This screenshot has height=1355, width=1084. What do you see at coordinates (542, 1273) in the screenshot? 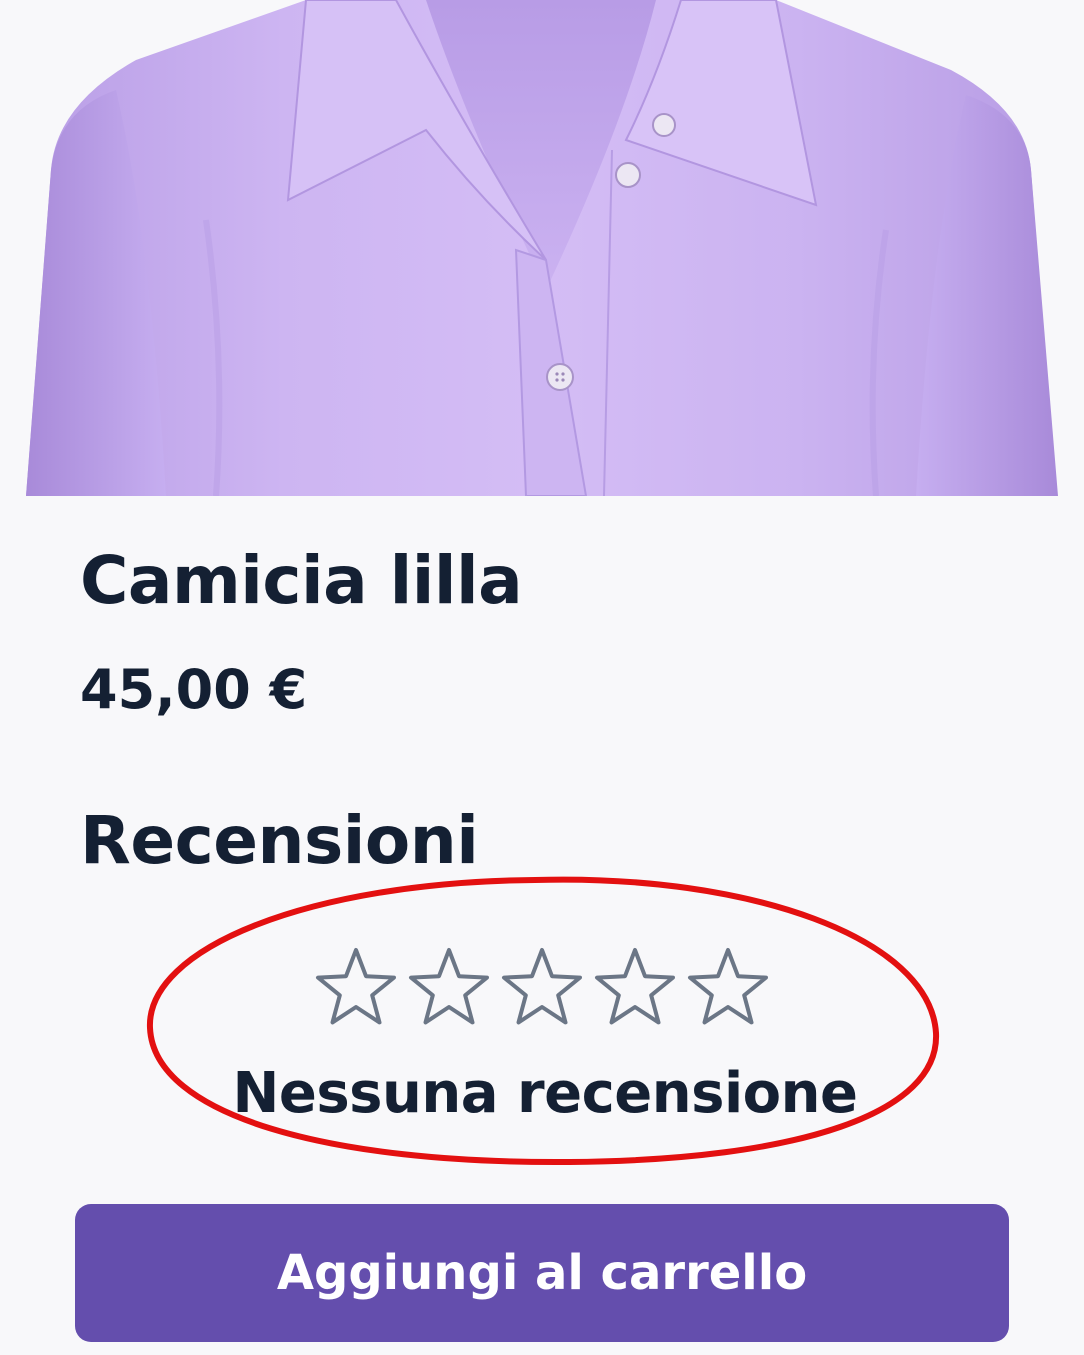
I see `add-to-cart-button: Aggiungi al carrello` at bounding box center [542, 1273].